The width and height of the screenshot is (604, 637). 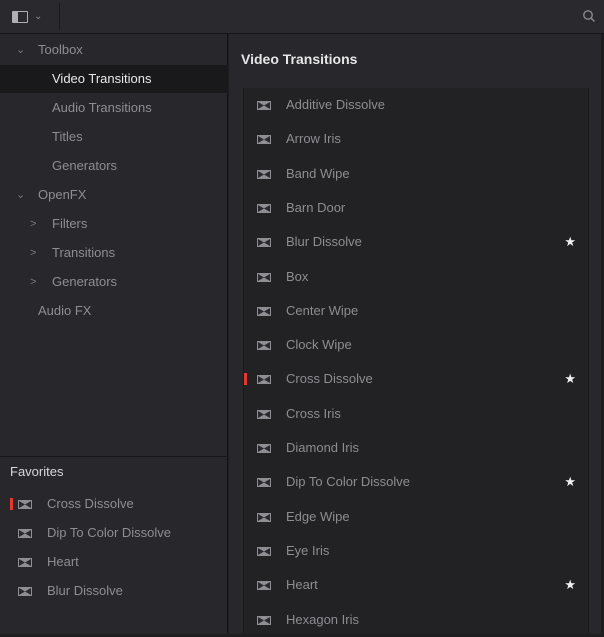 I want to click on search-icon, so click(x=589, y=16).